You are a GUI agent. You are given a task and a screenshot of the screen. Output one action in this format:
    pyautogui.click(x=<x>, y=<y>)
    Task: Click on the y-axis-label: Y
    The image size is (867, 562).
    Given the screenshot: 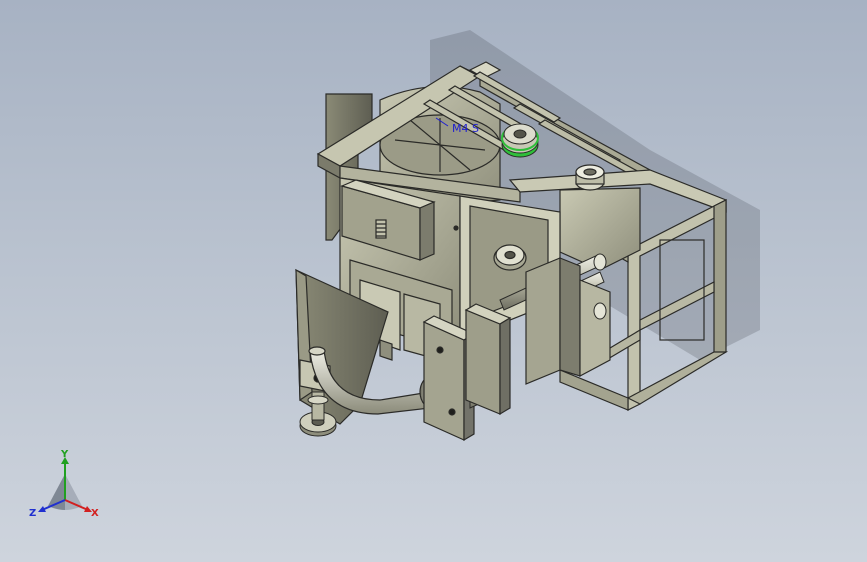 What is the action you would take?
    pyautogui.click(x=64, y=454)
    